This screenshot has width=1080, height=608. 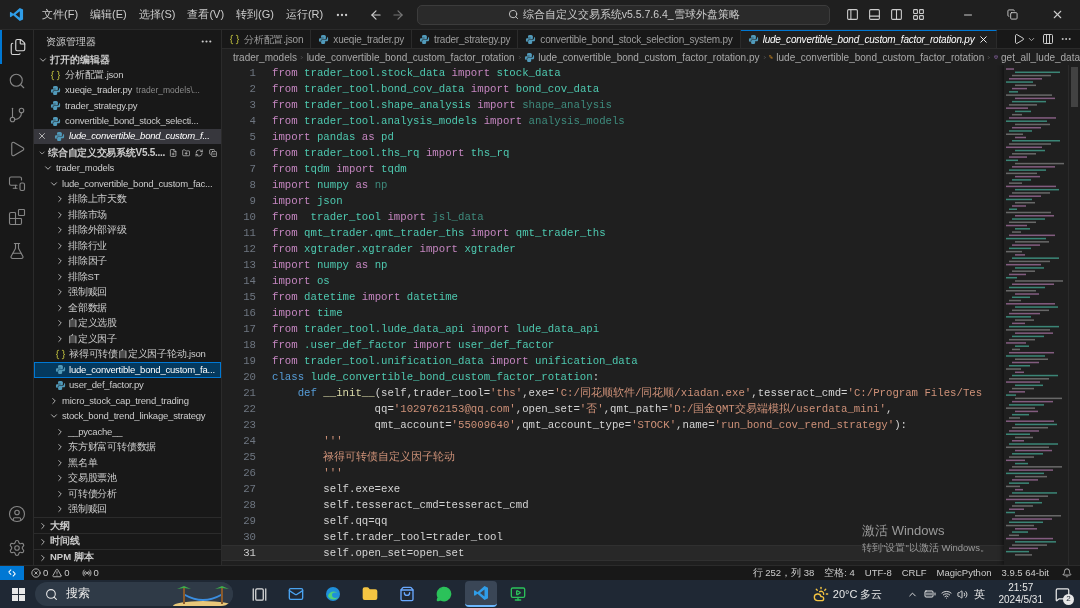 What do you see at coordinates (65, 541) in the screenshot?
I see `section-header: 时间线` at bounding box center [65, 541].